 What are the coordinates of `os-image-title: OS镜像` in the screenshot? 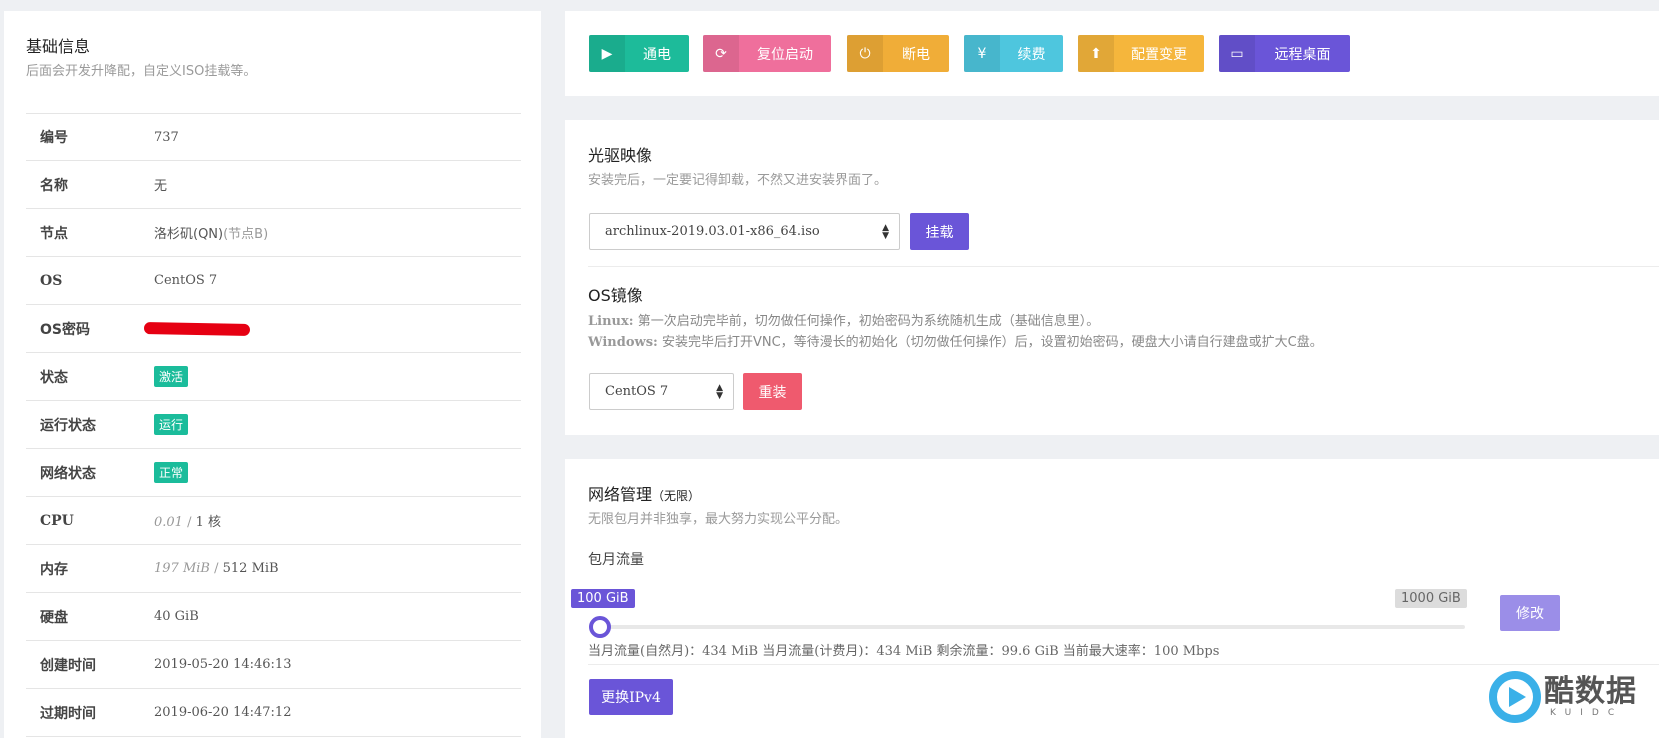 It's located at (615, 295).